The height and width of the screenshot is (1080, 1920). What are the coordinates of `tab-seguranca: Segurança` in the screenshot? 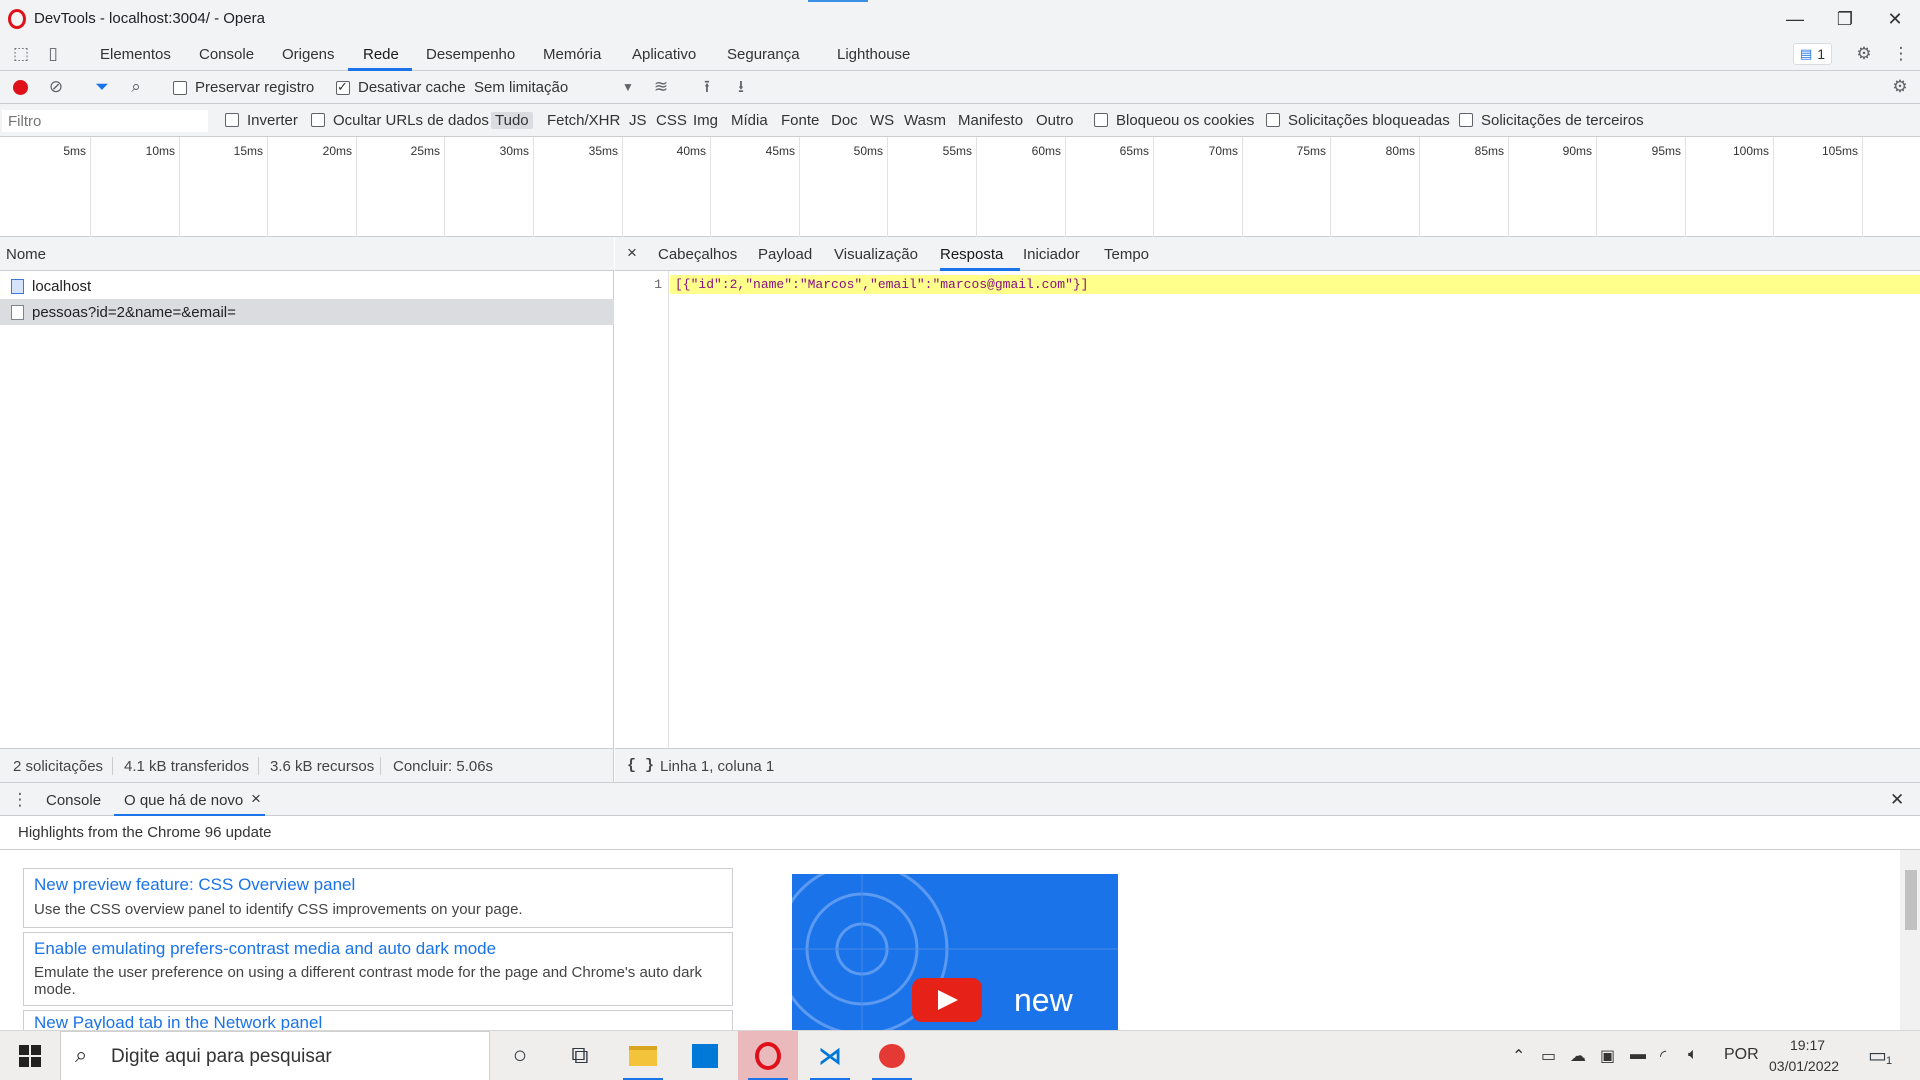 It's located at (763, 54).